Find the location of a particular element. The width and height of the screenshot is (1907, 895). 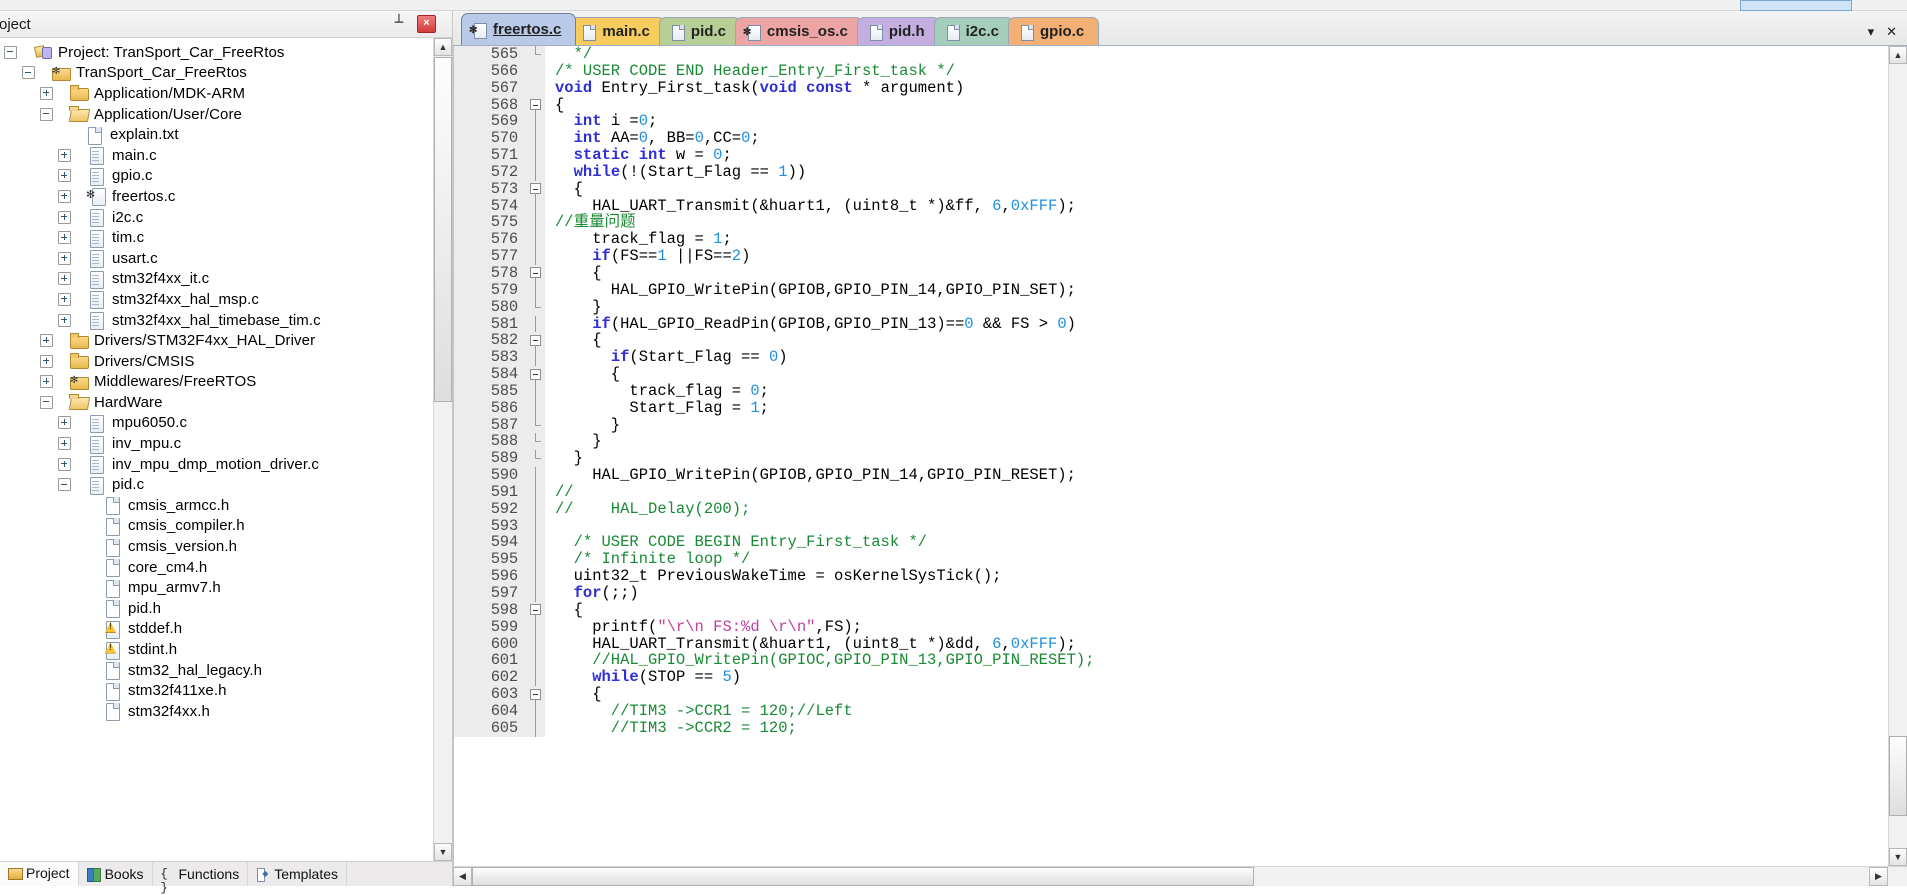

pin-icon: ┴ is located at coordinates (399, 23).